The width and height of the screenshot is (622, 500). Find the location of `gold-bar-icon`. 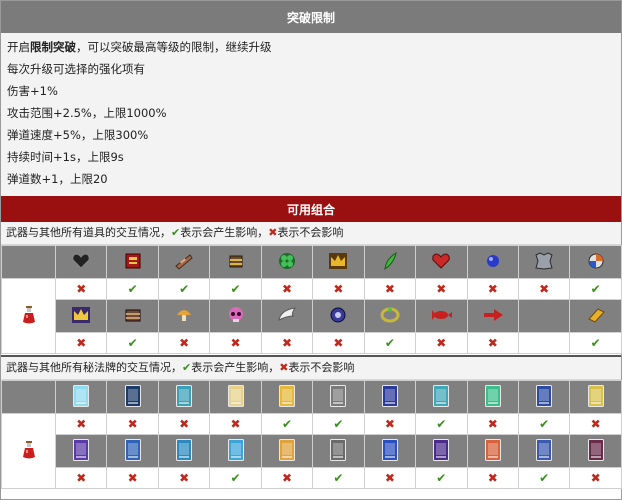

gold-bar-icon is located at coordinates (596, 316).